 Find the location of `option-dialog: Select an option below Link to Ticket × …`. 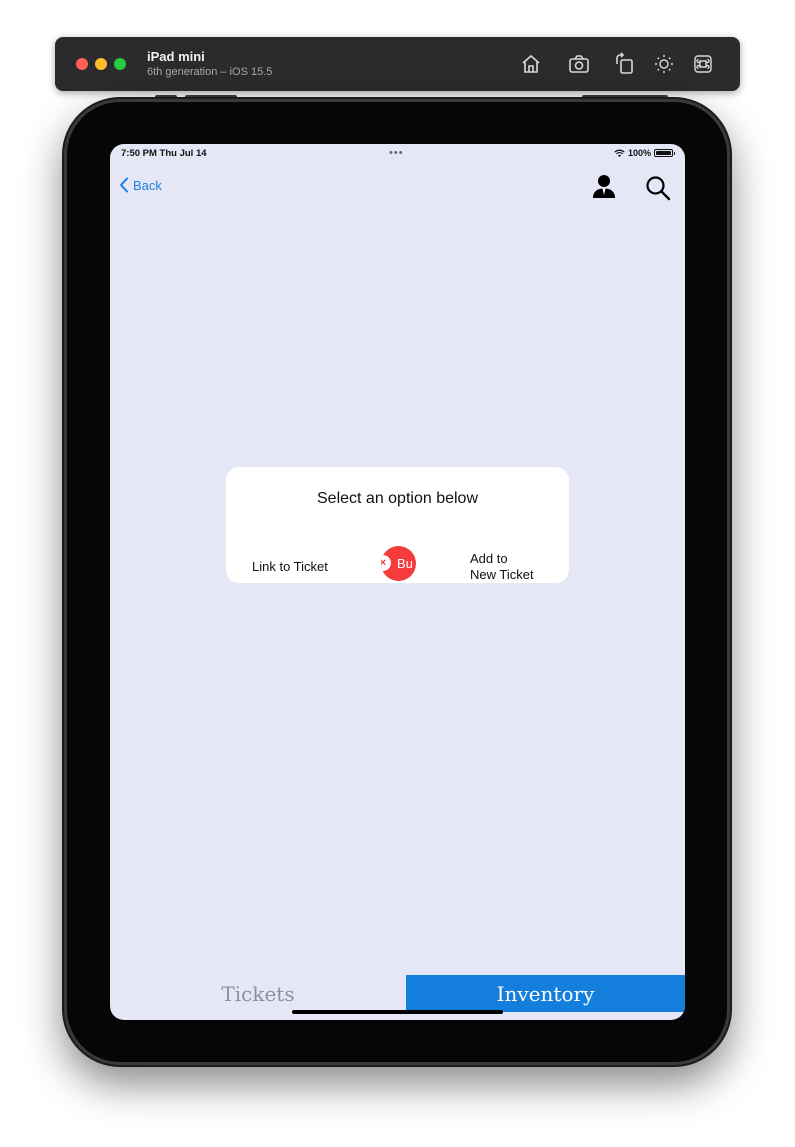

option-dialog: Select an option below Link to Ticket × … is located at coordinates (397, 525).